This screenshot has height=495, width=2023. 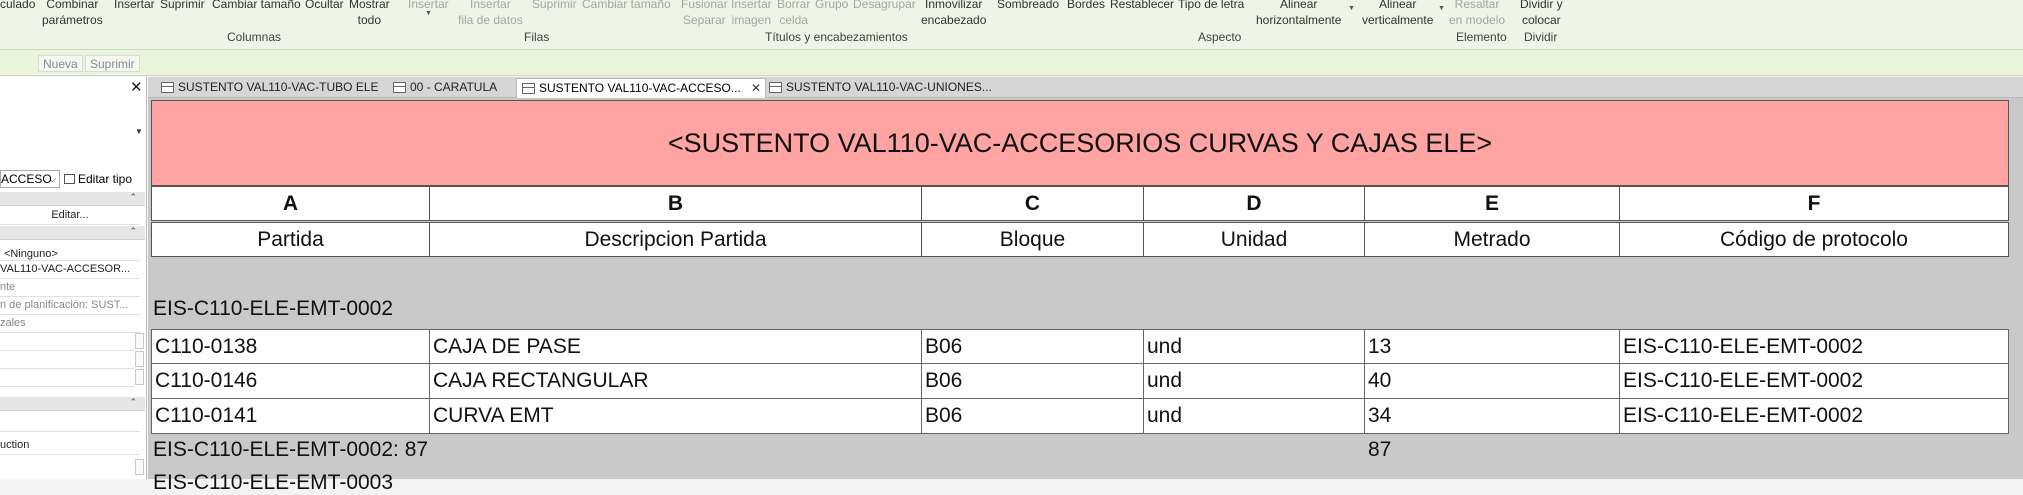 What do you see at coordinates (70, 324) in the screenshot?
I see `property-row-zales: zales` at bounding box center [70, 324].